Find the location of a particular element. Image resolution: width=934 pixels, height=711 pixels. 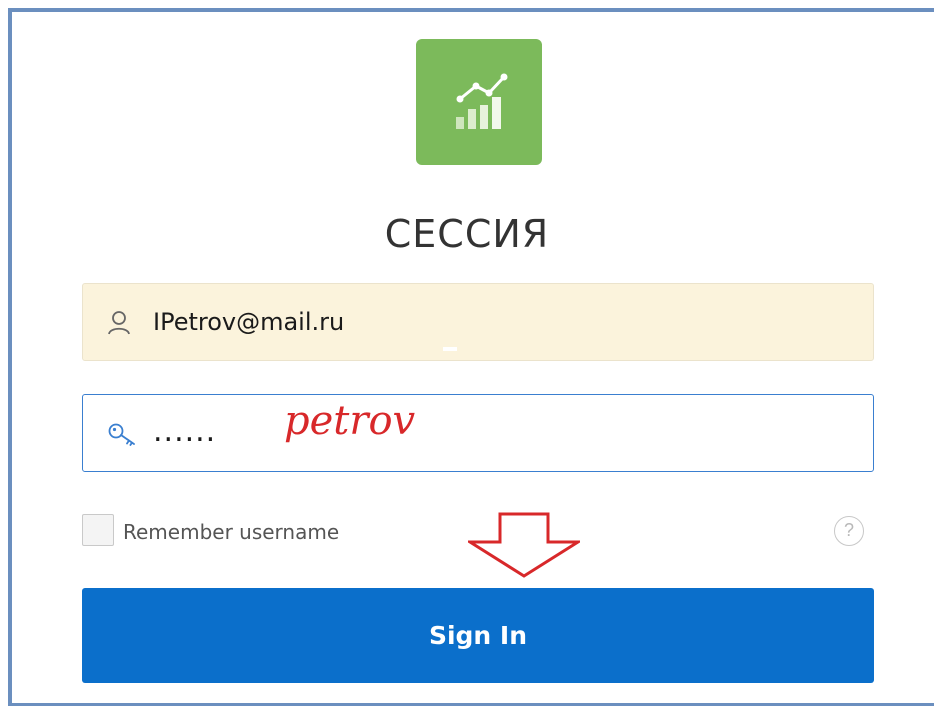

chart-logo-icon is located at coordinates (482, 101).